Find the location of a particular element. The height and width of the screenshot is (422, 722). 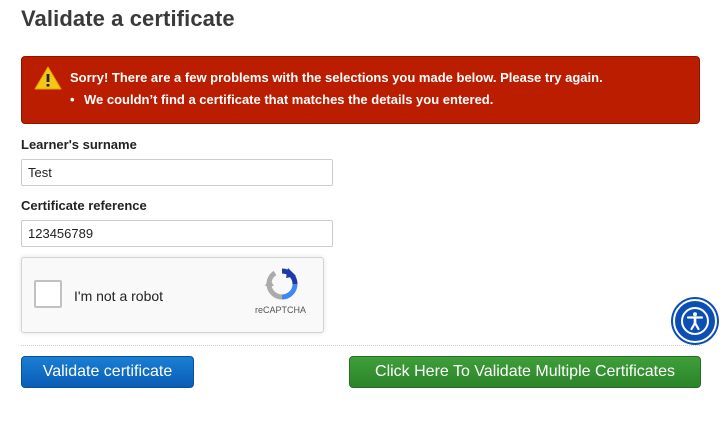

recaptcha-logo-icon is located at coordinates (281, 284).